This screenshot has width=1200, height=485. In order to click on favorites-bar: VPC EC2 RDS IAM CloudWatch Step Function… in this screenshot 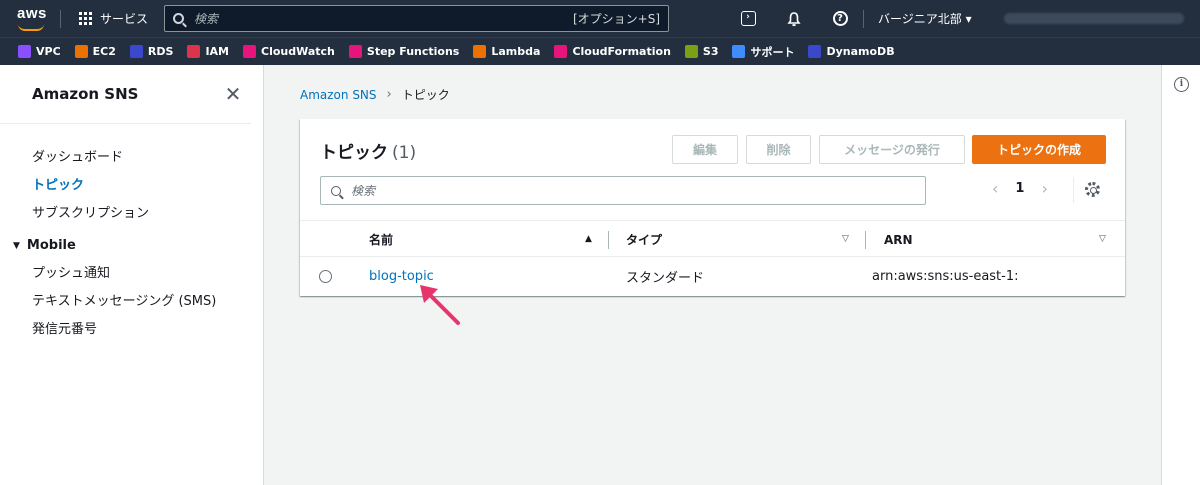, I will do `click(600, 51)`.